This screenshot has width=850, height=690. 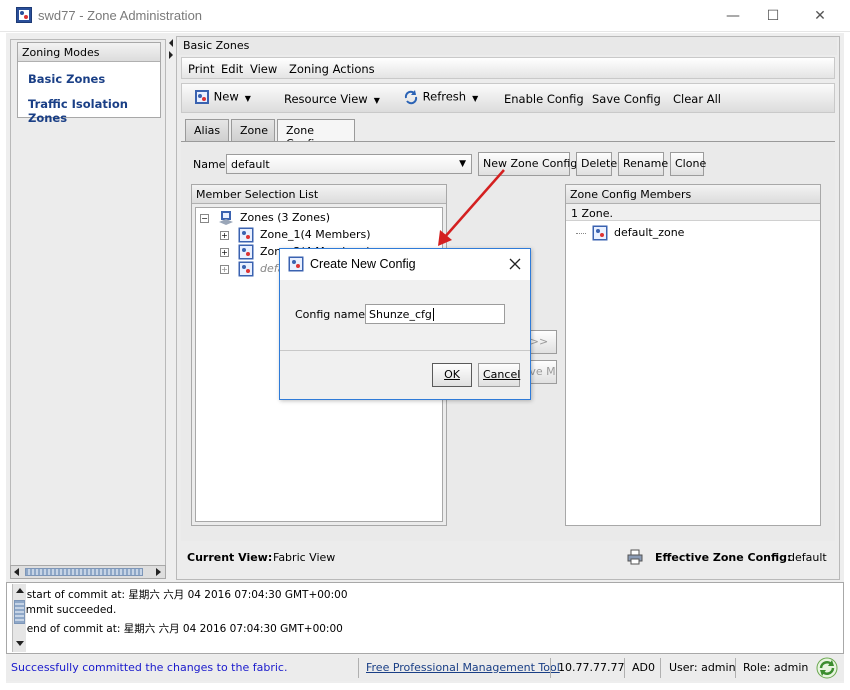 What do you see at coordinates (263, 69) in the screenshot?
I see `menu-view: View` at bounding box center [263, 69].